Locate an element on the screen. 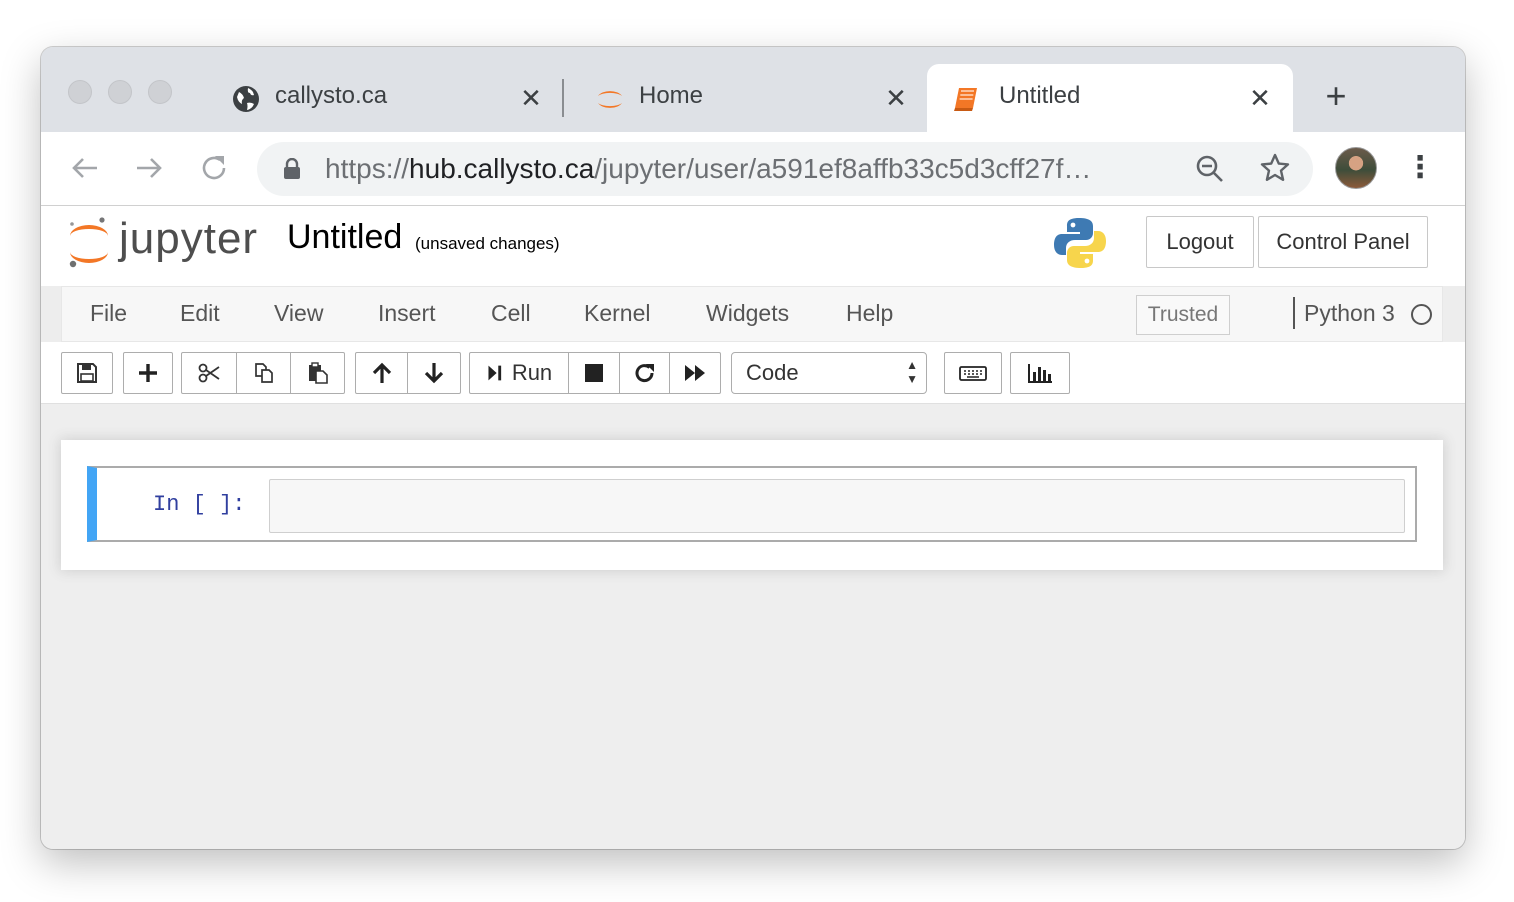  copy-icon is located at coordinates (263, 373).